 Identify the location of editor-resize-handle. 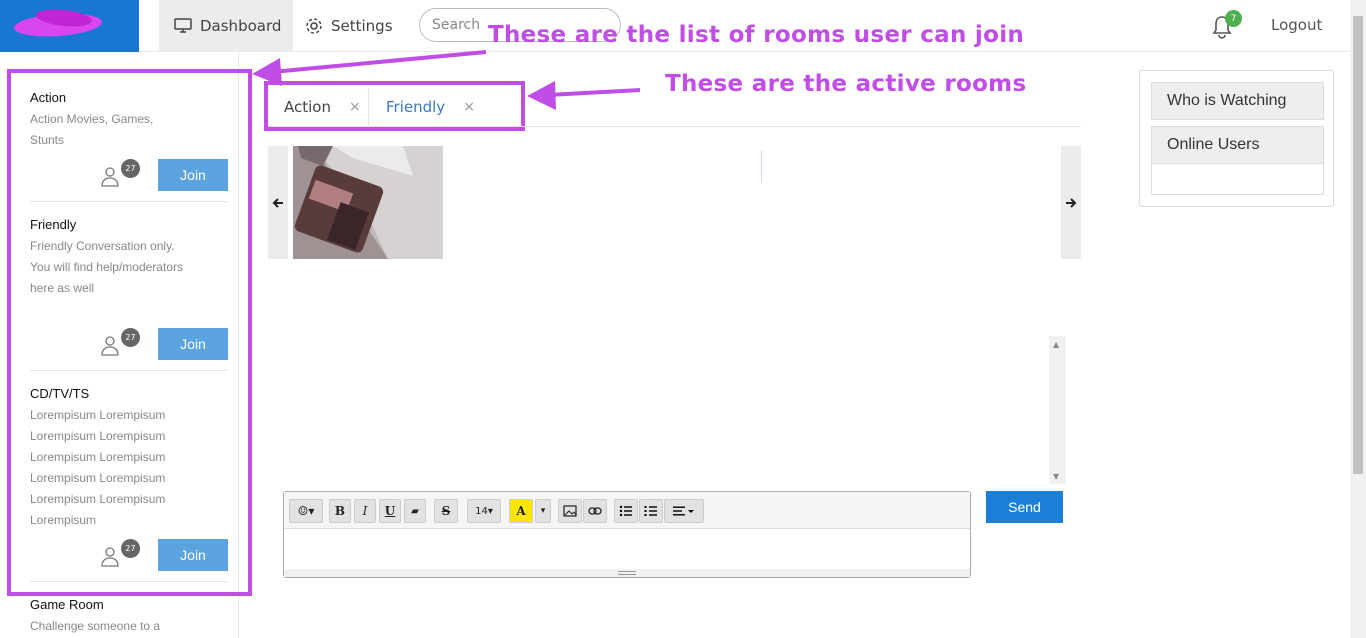
(627, 573).